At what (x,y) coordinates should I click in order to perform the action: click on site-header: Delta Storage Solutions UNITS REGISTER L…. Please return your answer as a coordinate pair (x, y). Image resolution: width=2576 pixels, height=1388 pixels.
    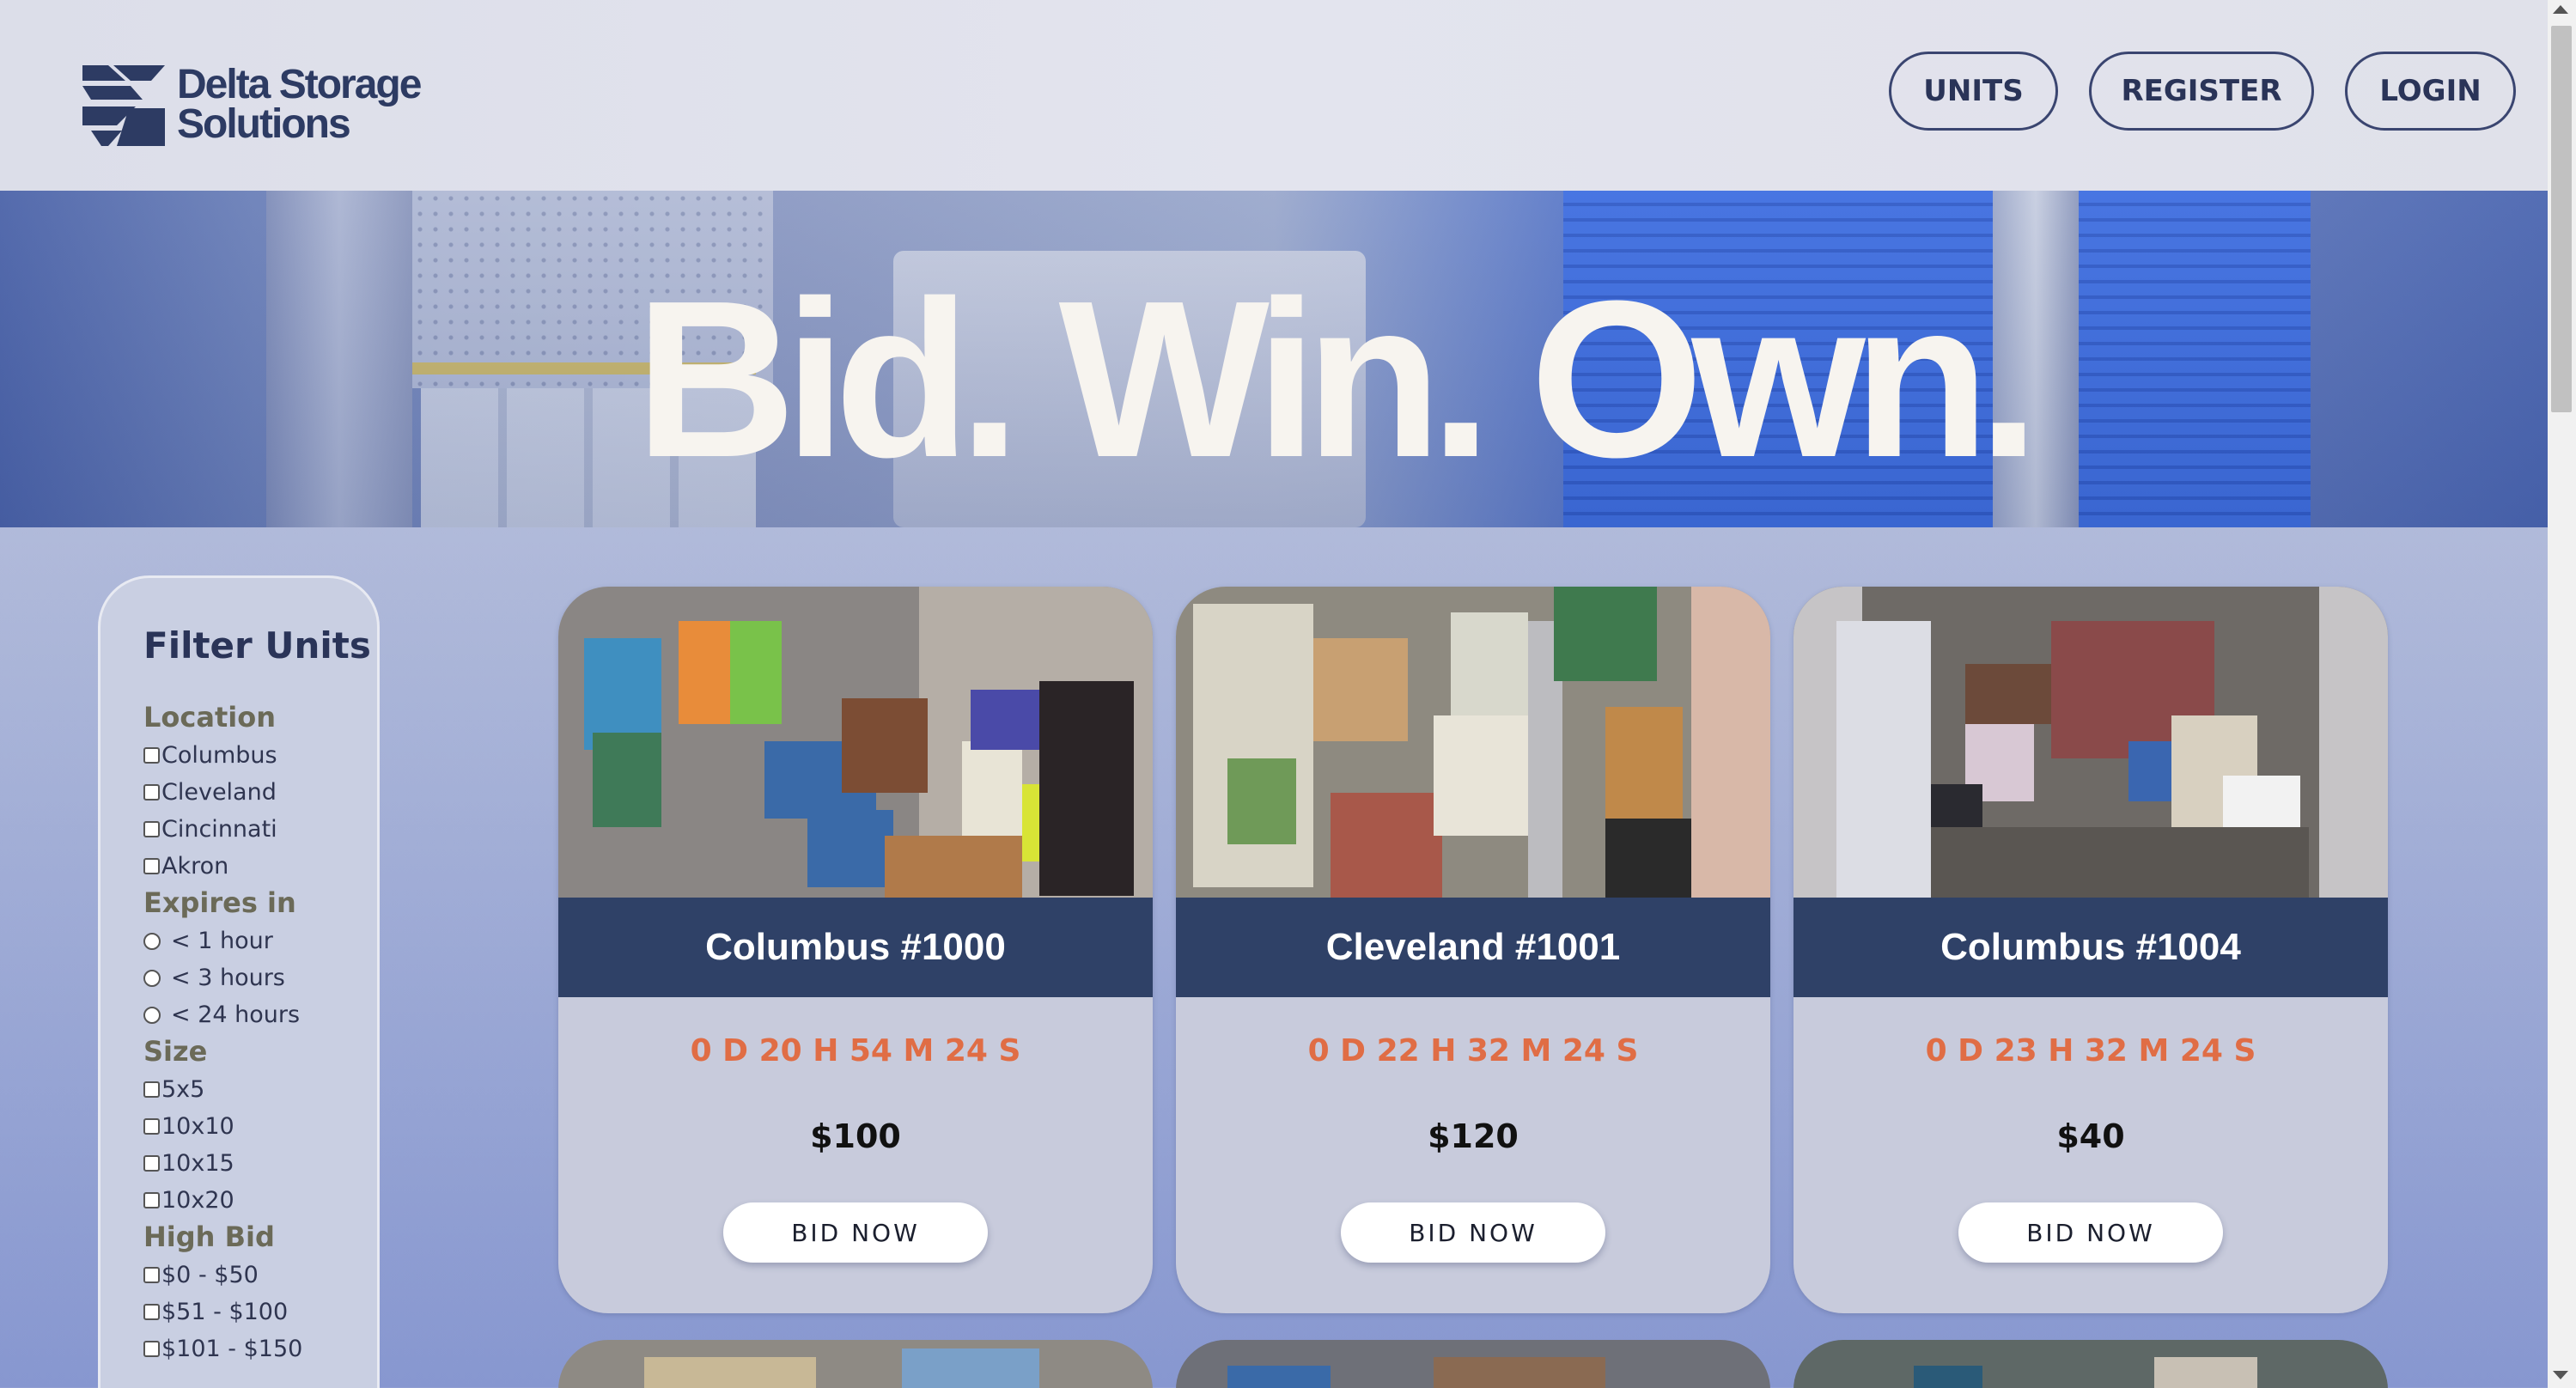
    Looking at the image, I should click on (1274, 95).